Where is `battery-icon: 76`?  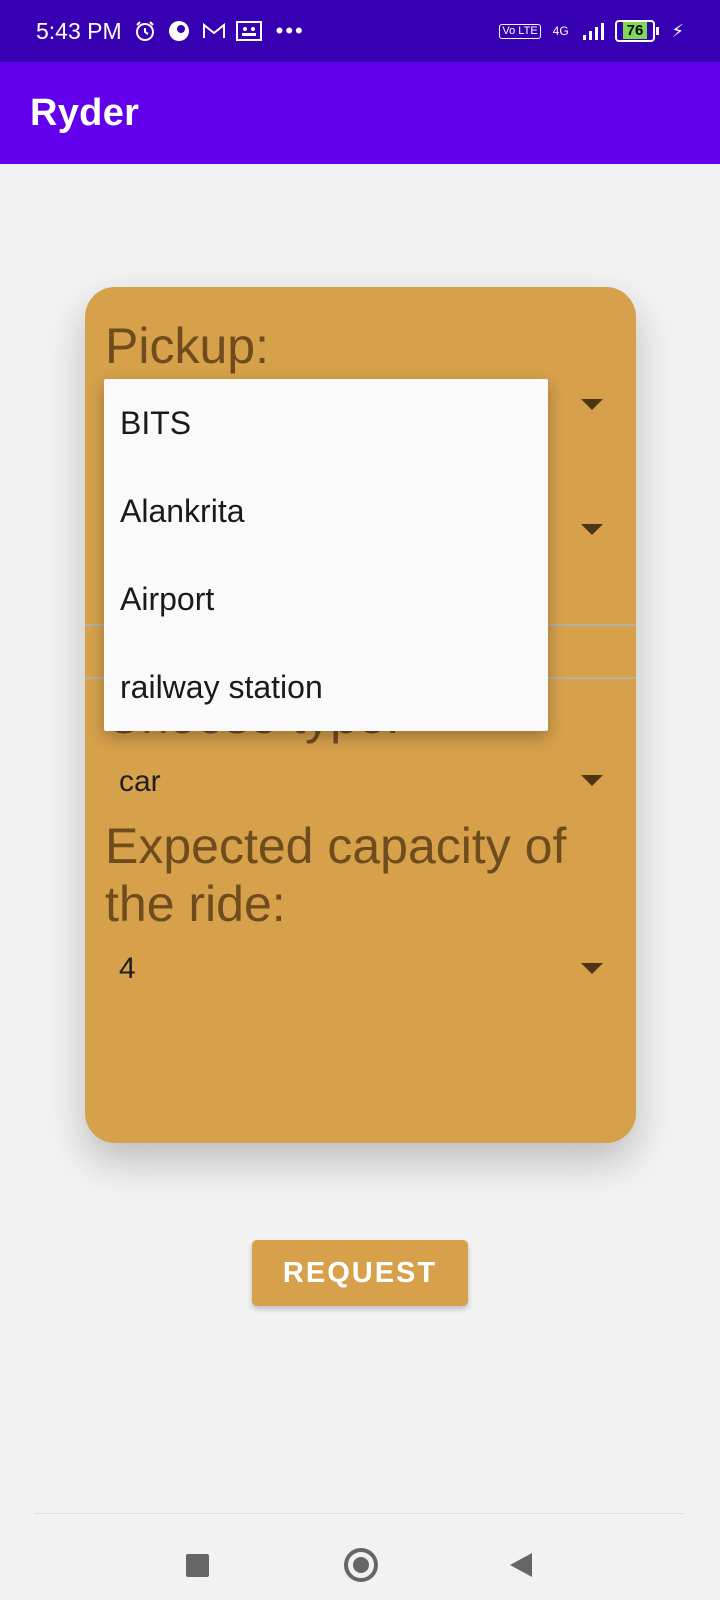 battery-icon: 76 is located at coordinates (637, 31).